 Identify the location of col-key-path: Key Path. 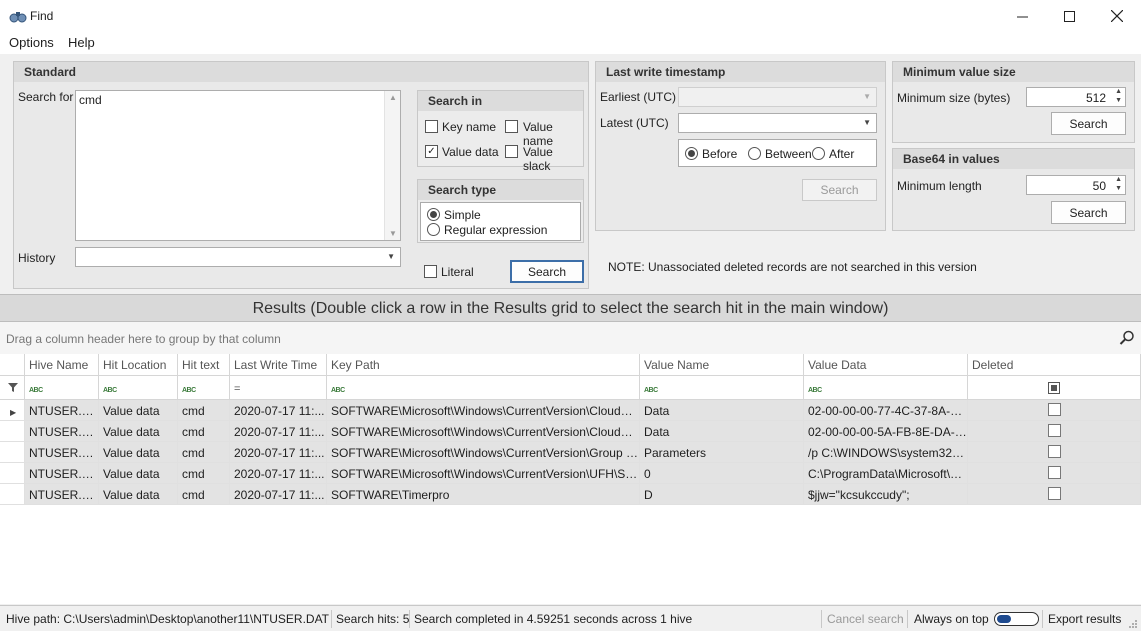
(483, 365).